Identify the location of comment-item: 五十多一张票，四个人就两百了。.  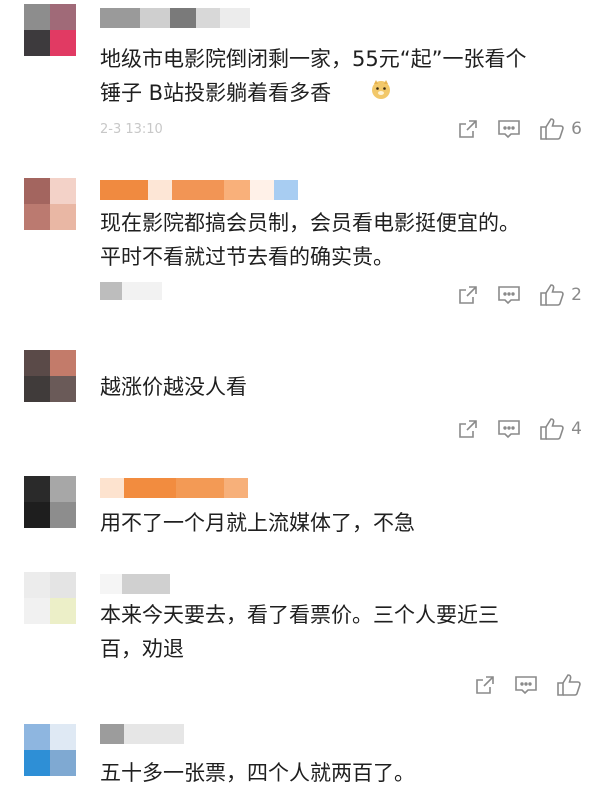
(300, 759).